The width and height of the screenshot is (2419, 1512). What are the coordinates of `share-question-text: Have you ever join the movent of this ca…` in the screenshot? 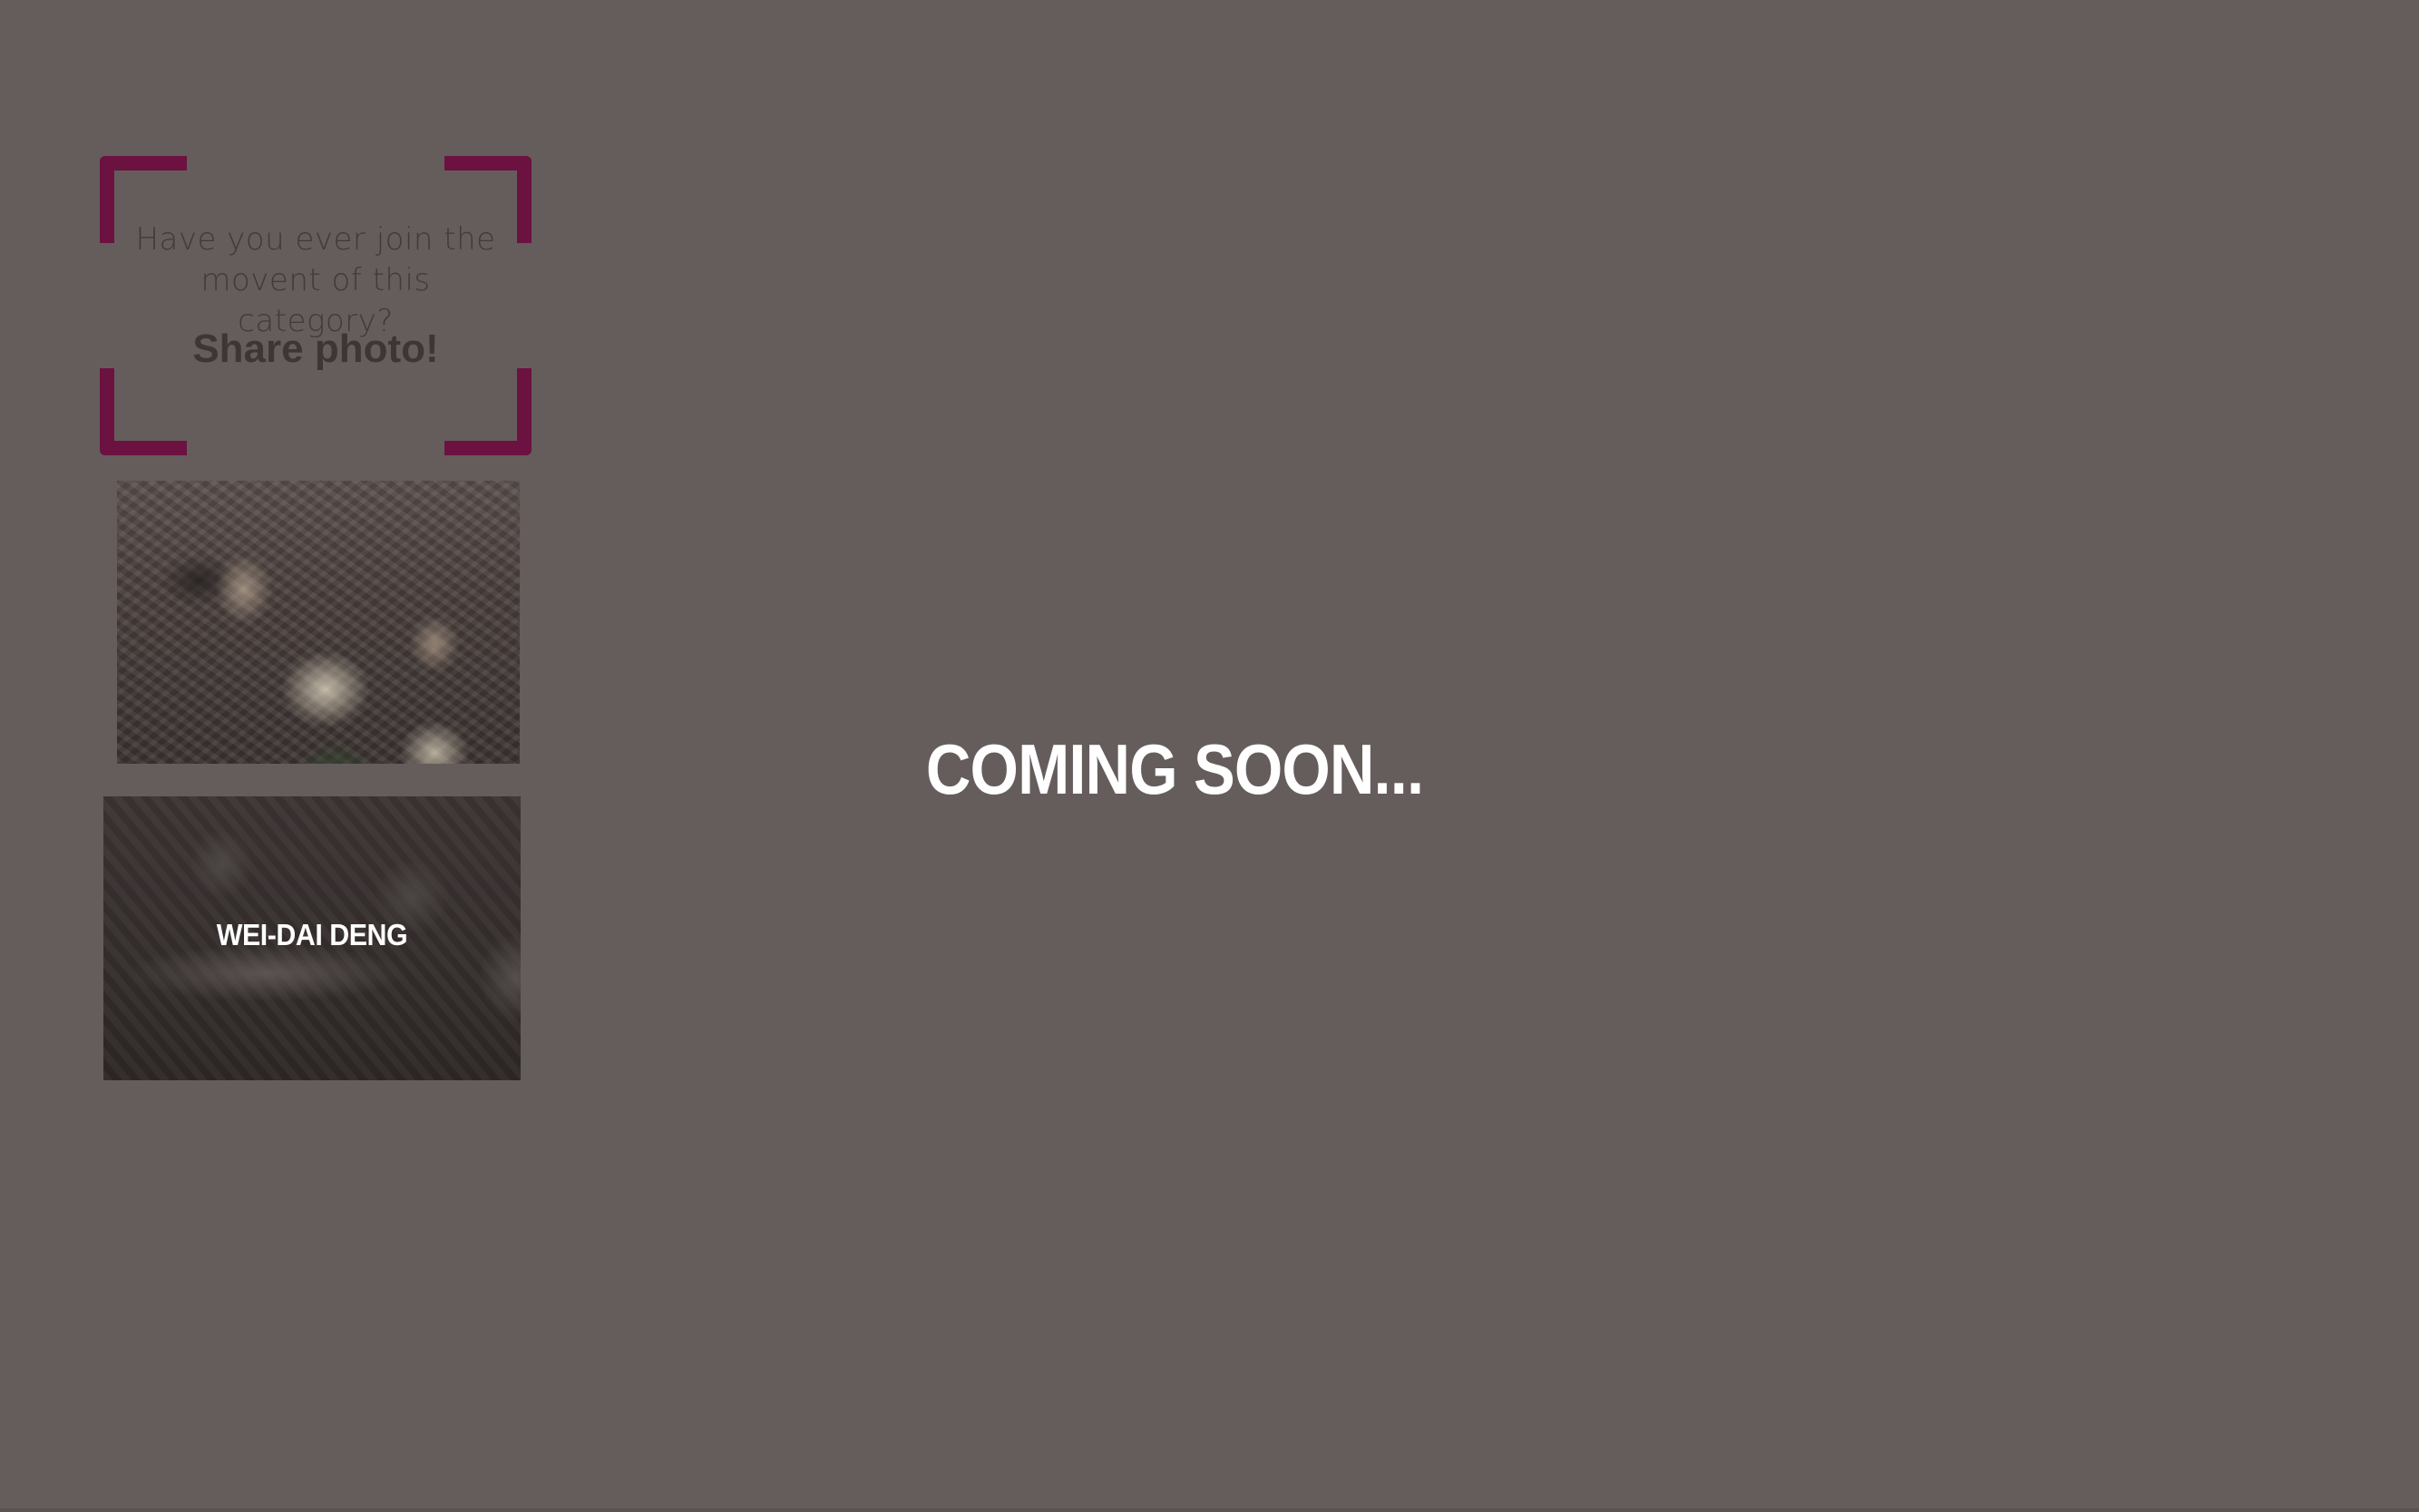 It's located at (316, 280).